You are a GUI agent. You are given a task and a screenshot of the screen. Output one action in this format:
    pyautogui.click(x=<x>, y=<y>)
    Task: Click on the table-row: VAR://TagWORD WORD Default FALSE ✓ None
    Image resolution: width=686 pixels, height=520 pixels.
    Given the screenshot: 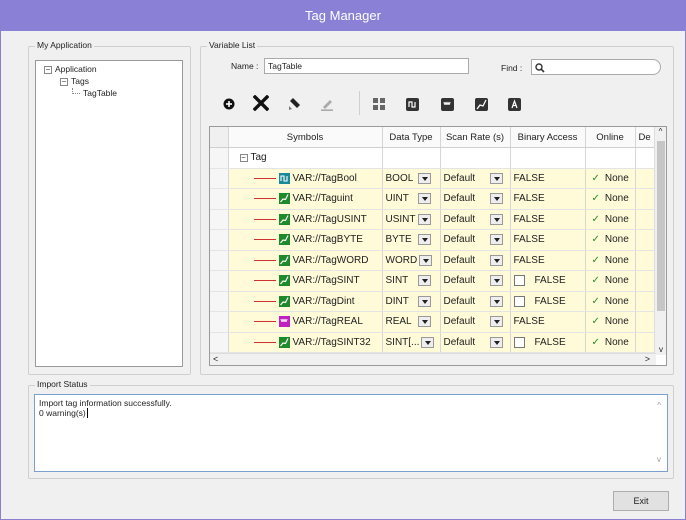 What is the action you would take?
    pyautogui.click(x=438, y=260)
    